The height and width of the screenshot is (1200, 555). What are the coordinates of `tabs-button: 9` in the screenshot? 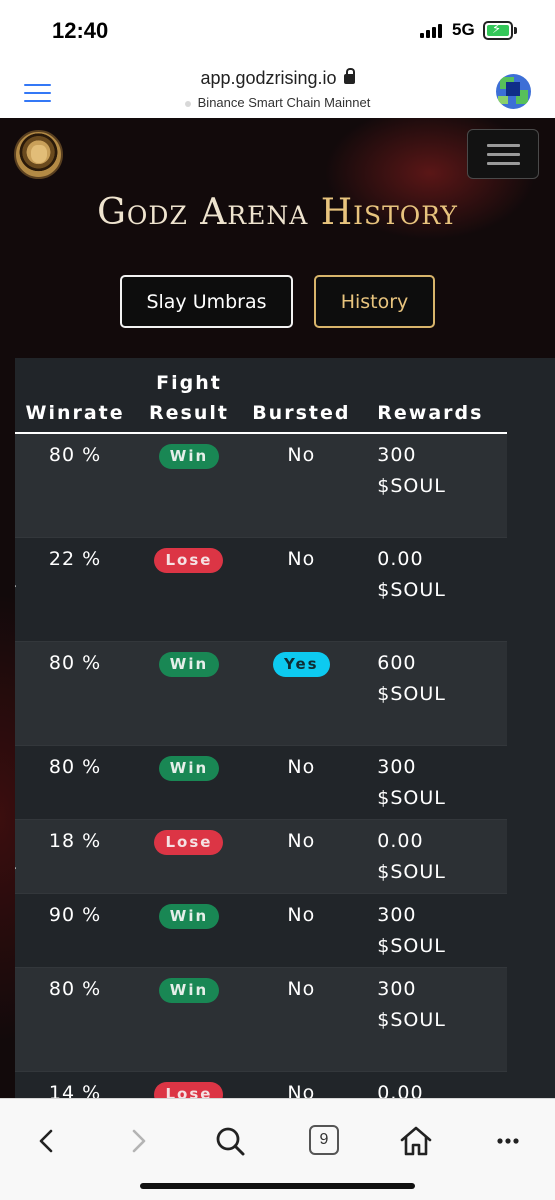 It's located at (324, 1141).